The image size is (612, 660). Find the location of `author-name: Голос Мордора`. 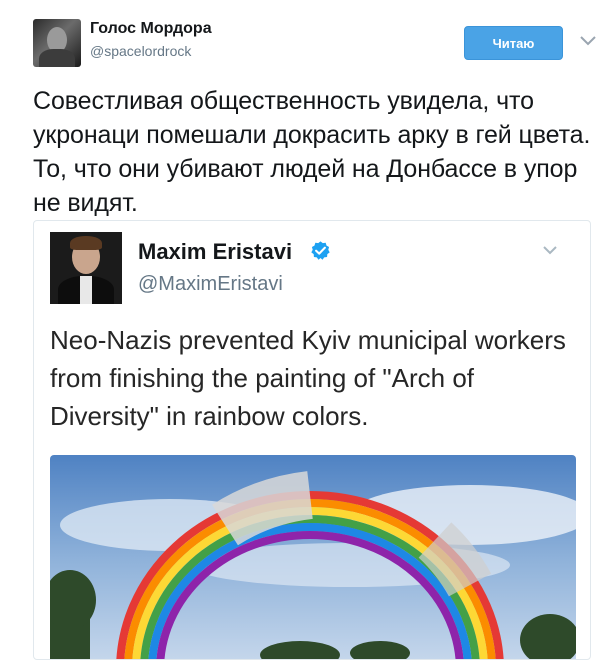

author-name: Голос Мордора is located at coordinates (151, 29).